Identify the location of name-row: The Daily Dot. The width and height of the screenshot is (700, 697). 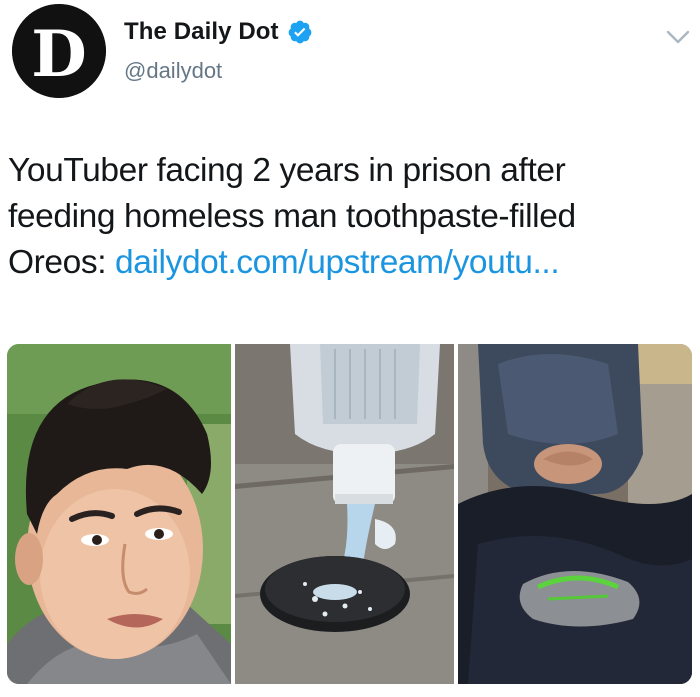
(218, 32).